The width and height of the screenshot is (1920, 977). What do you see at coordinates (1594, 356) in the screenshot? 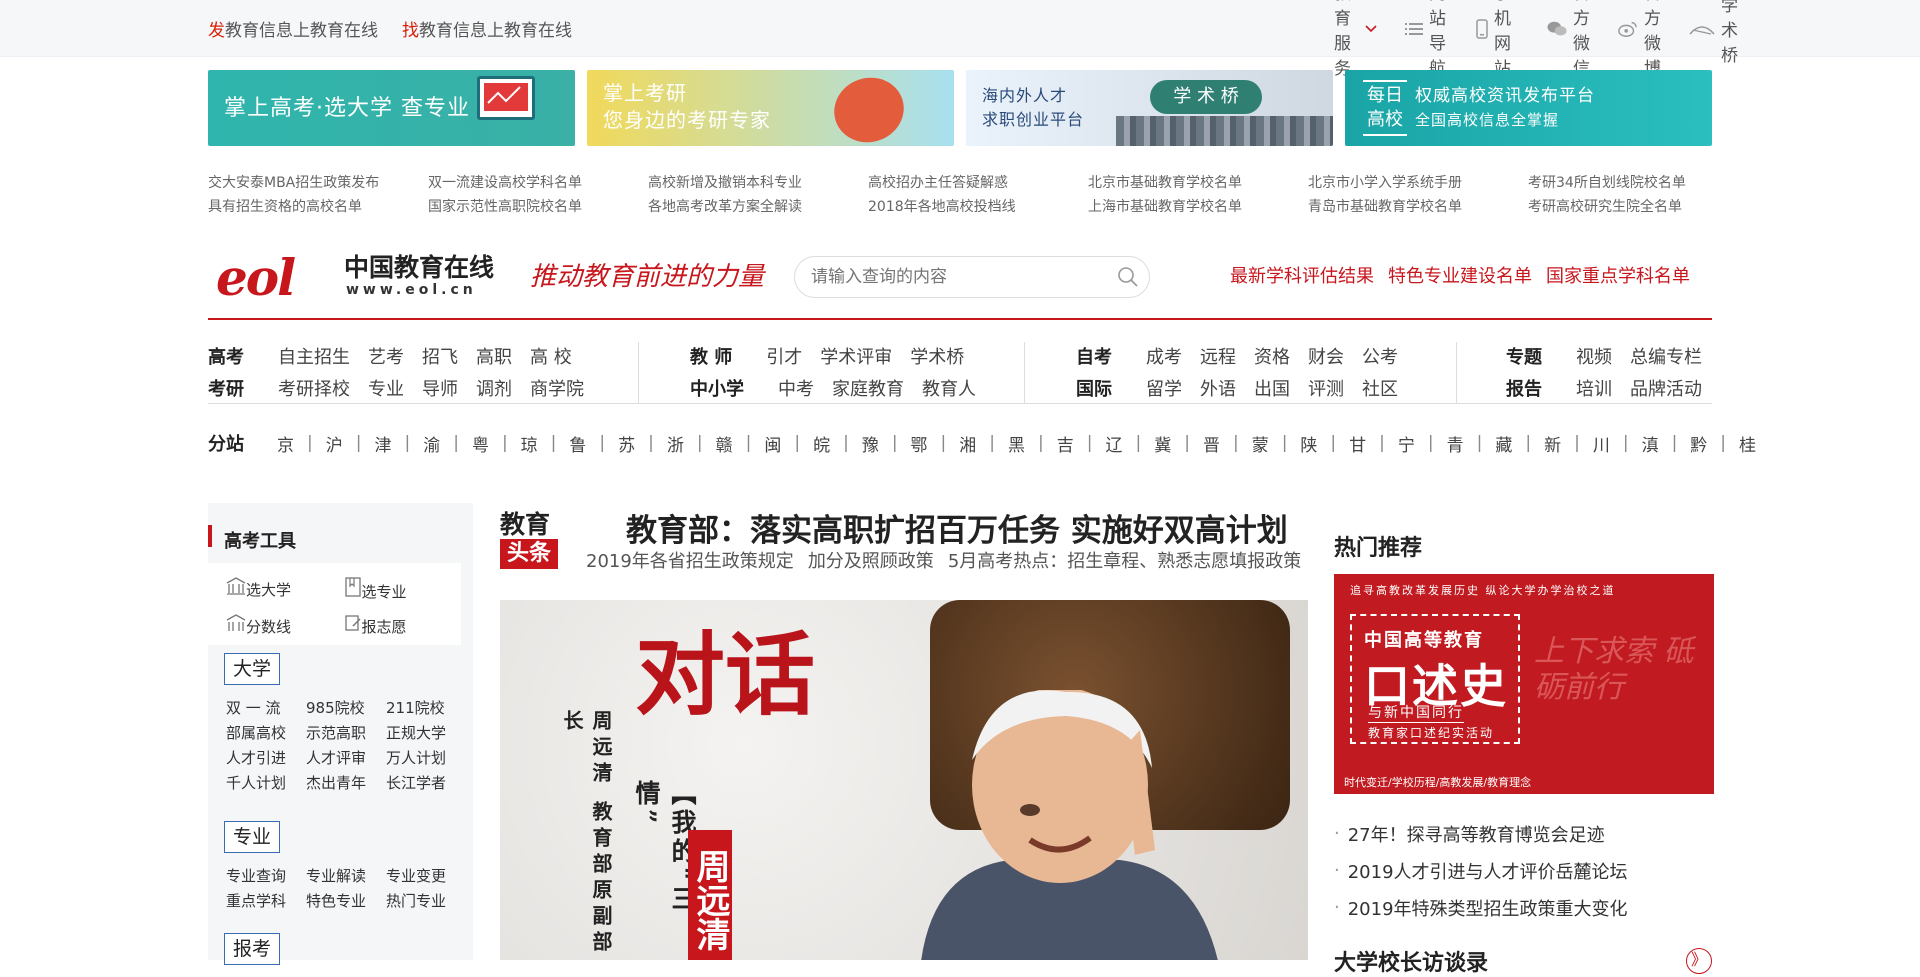
I see `nav-item: 视频` at bounding box center [1594, 356].